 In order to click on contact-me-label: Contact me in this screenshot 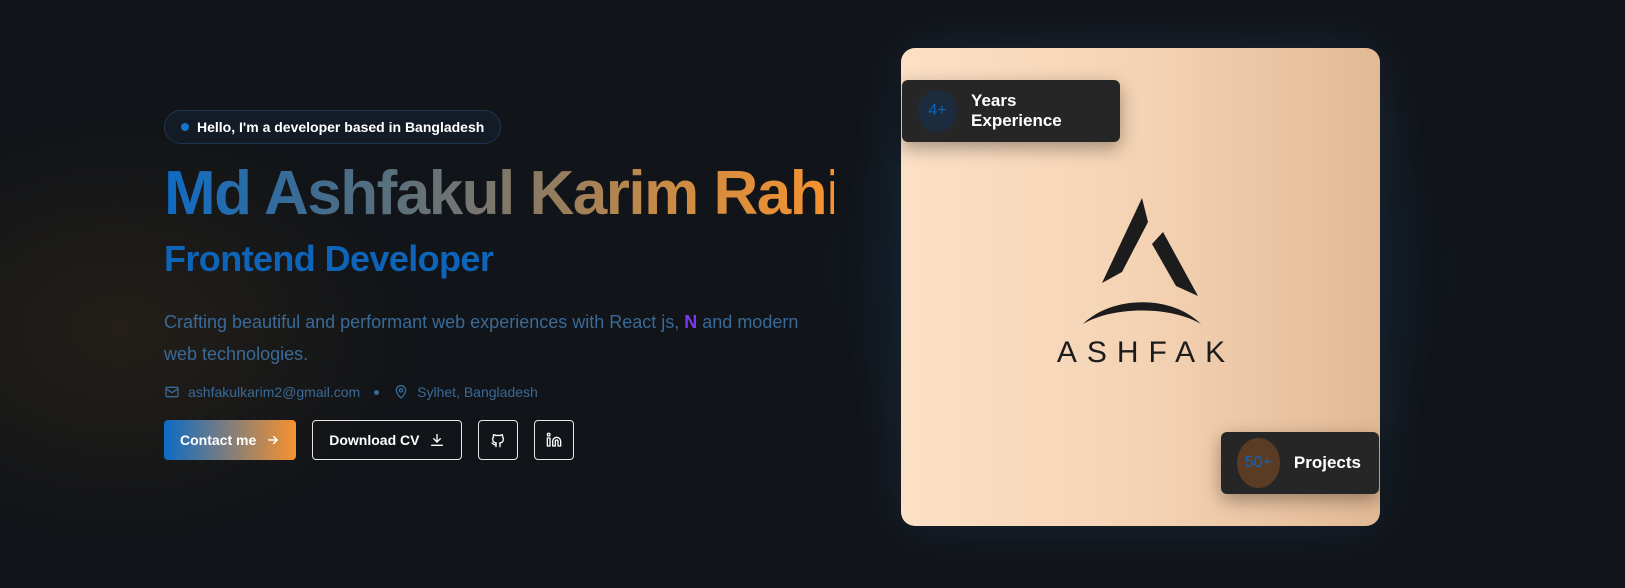, I will do `click(218, 440)`.